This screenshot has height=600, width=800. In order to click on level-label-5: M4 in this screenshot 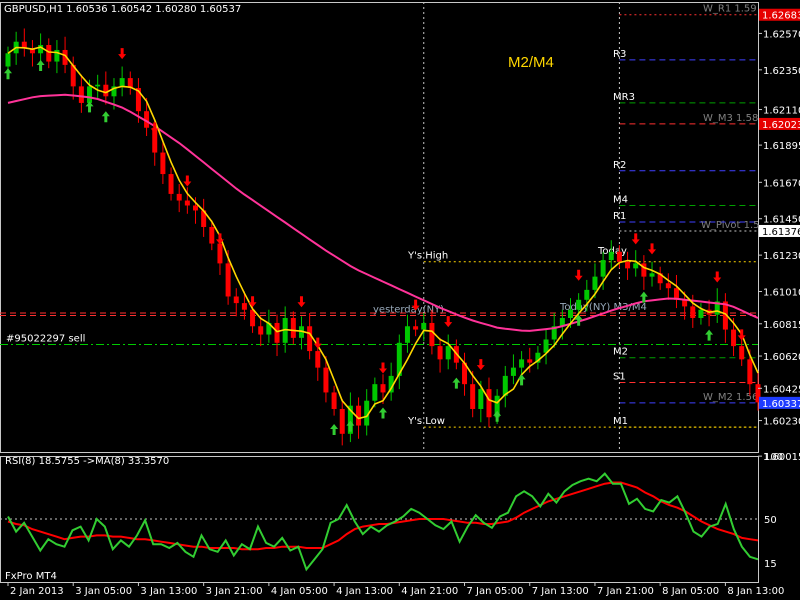, I will do `click(620, 199)`.